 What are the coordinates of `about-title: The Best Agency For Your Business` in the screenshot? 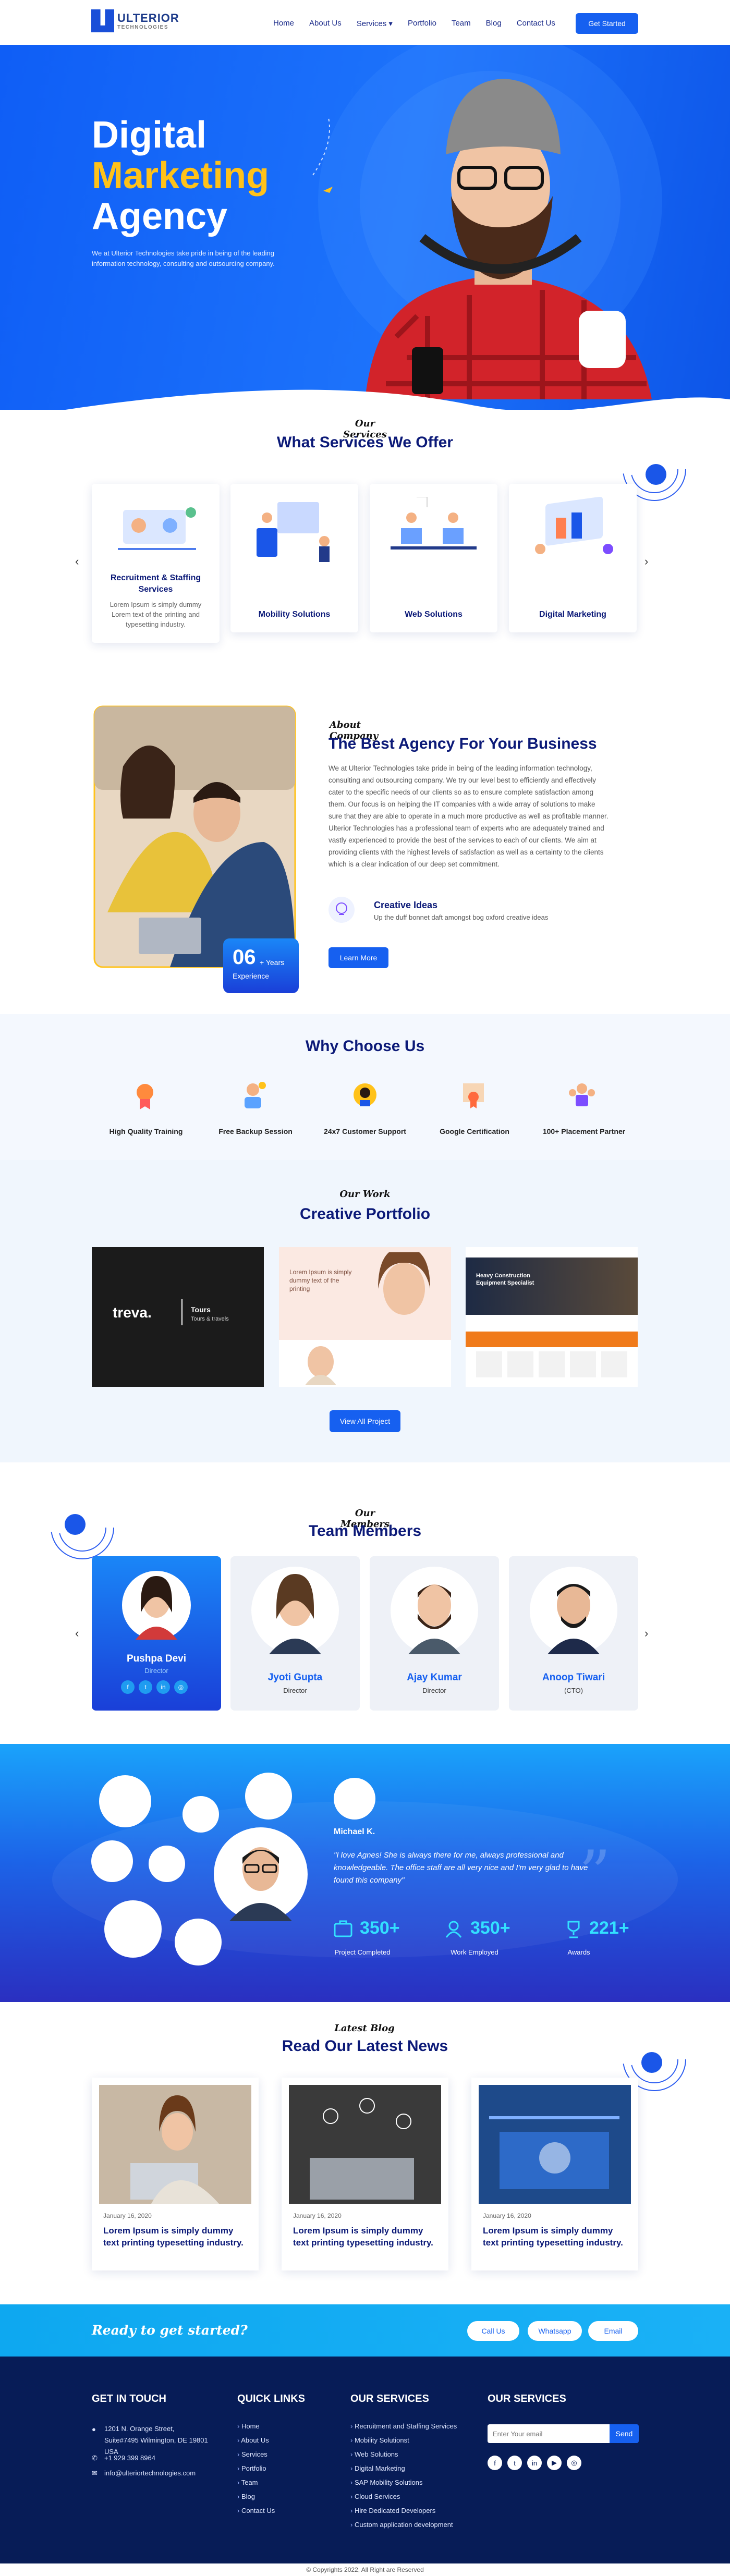 It's located at (462, 743).